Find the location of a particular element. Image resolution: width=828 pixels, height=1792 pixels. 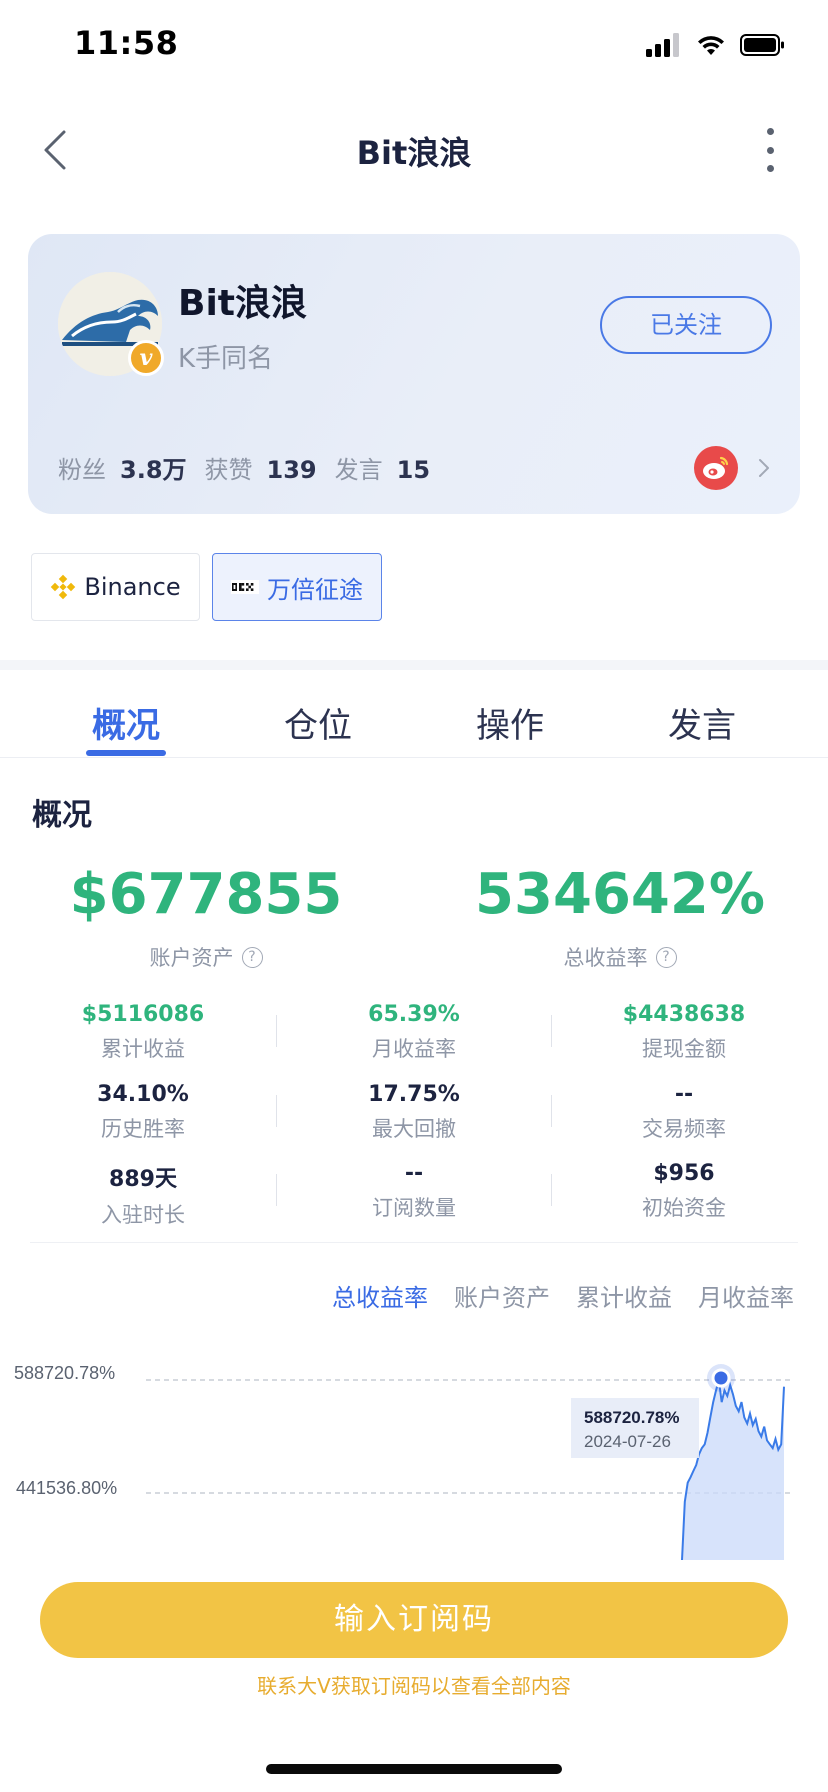

exchange-tag-binance: Binance is located at coordinates (115, 587).